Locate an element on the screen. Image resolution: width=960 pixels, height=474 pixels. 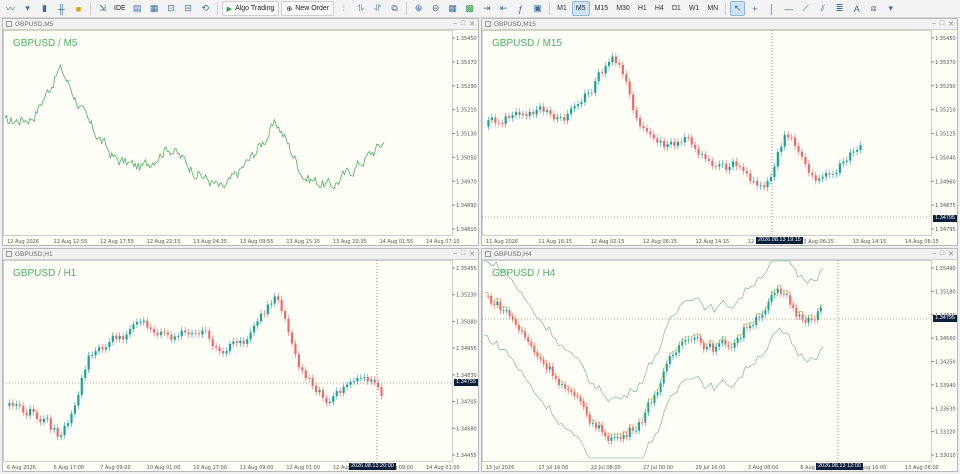
time-axis-label: 13 Aug 20:35 is located at coordinates (350, 242).